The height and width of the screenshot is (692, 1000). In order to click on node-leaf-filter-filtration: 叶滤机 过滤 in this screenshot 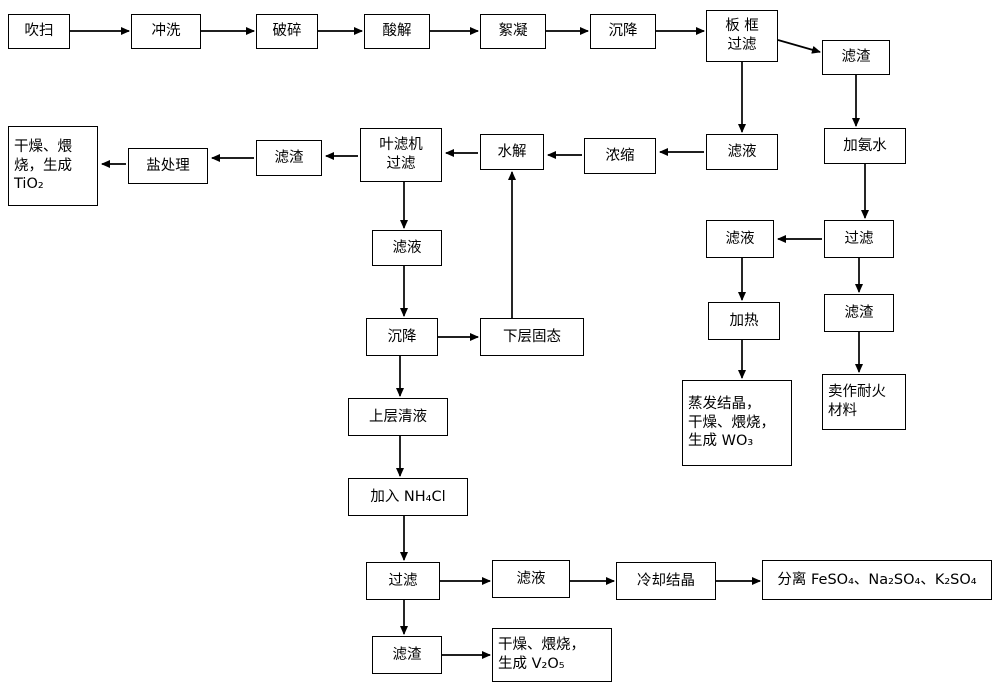, I will do `click(401, 155)`.